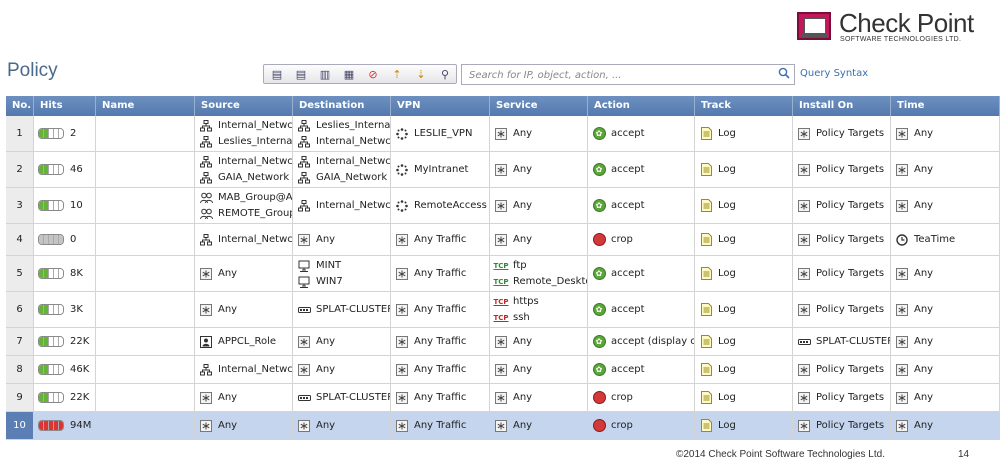 The height and width of the screenshot is (469, 1000). Describe the element at coordinates (245, 198) in the screenshot. I see `source-item: MAB_Group@A` at that location.